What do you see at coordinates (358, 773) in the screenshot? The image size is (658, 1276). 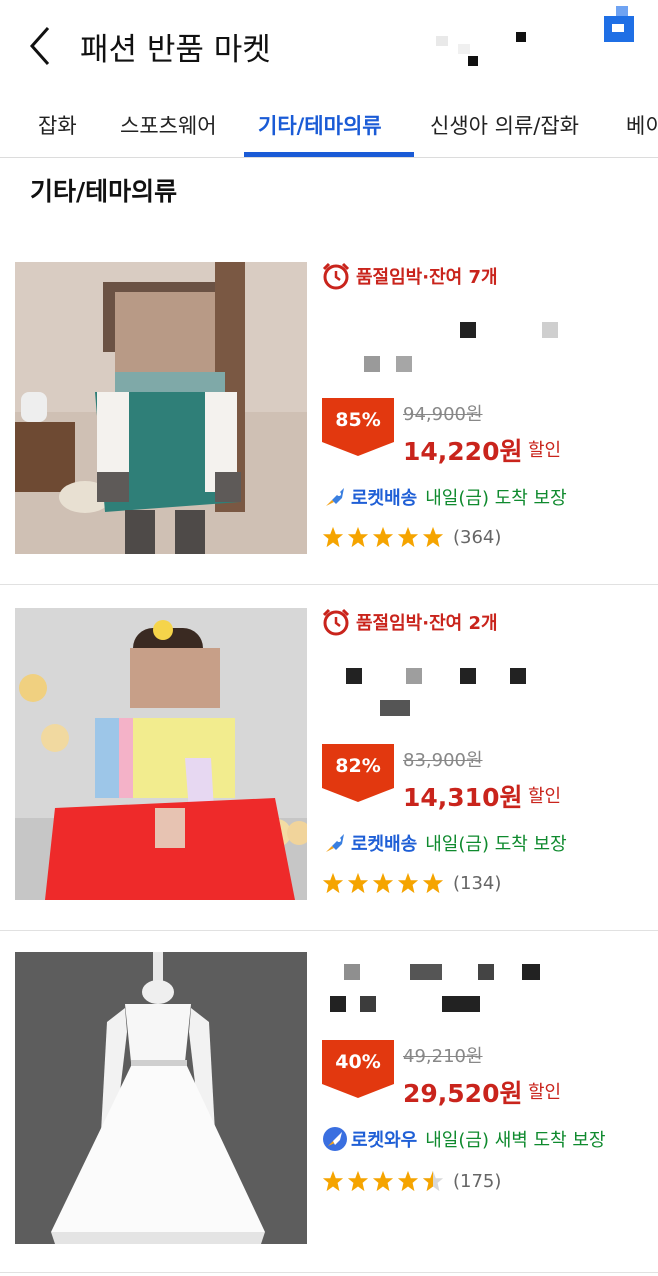 I see `discount-badge: 82%` at bounding box center [358, 773].